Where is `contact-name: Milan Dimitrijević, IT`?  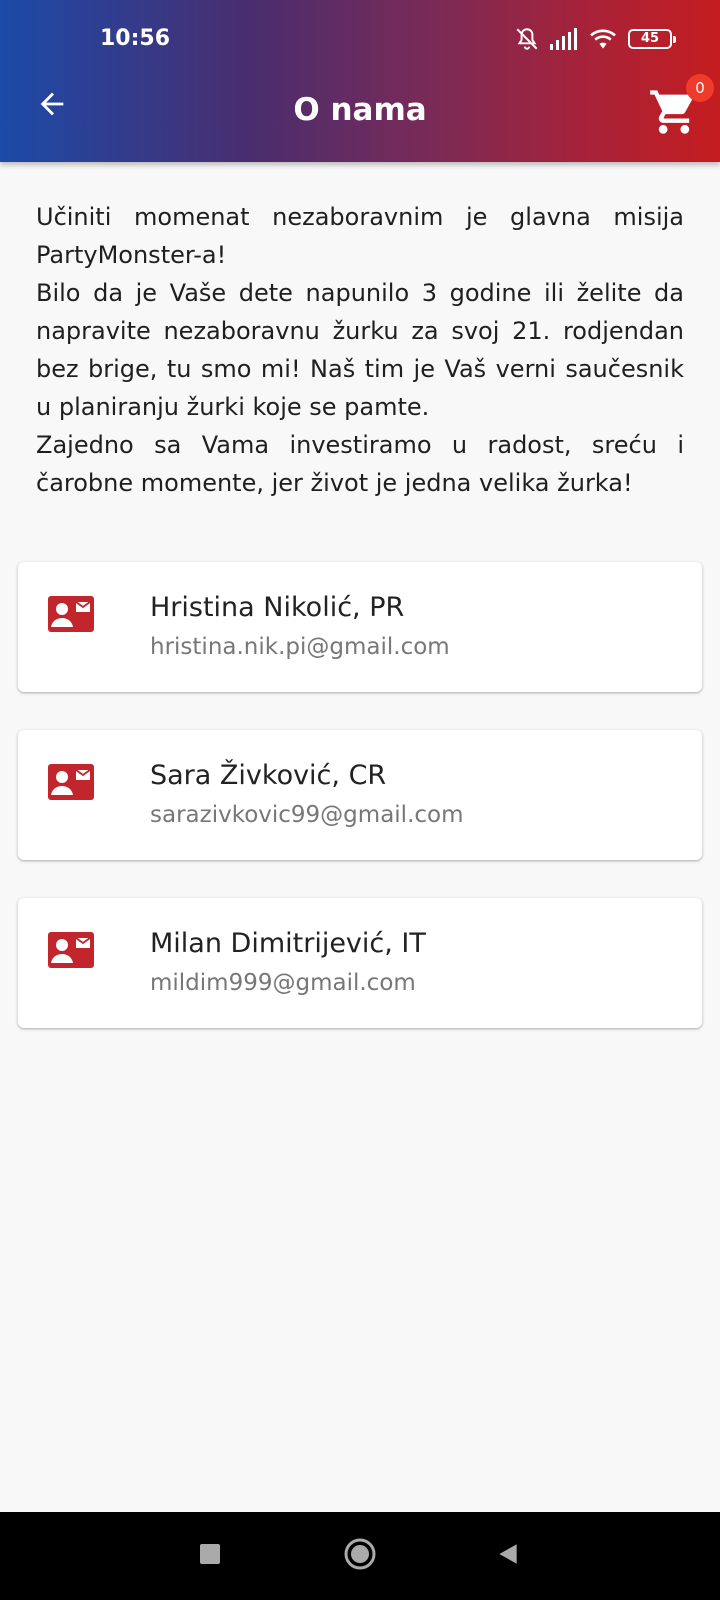 contact-name: Milan Dimitrijević, IT is located at coordinates (288, 943).